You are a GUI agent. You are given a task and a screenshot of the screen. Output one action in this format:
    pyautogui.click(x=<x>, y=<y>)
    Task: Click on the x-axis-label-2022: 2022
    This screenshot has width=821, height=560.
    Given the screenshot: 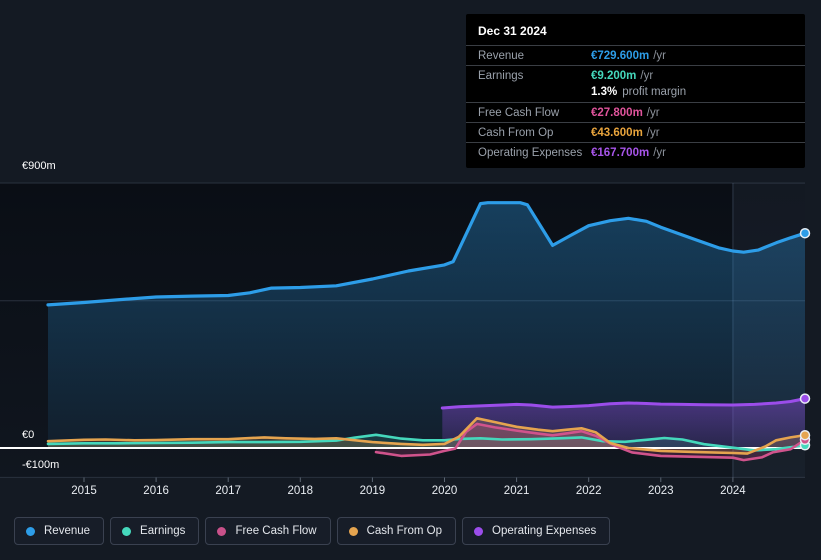 What is the action you would take?
    pyautogui.click(x=588, y=491)
    